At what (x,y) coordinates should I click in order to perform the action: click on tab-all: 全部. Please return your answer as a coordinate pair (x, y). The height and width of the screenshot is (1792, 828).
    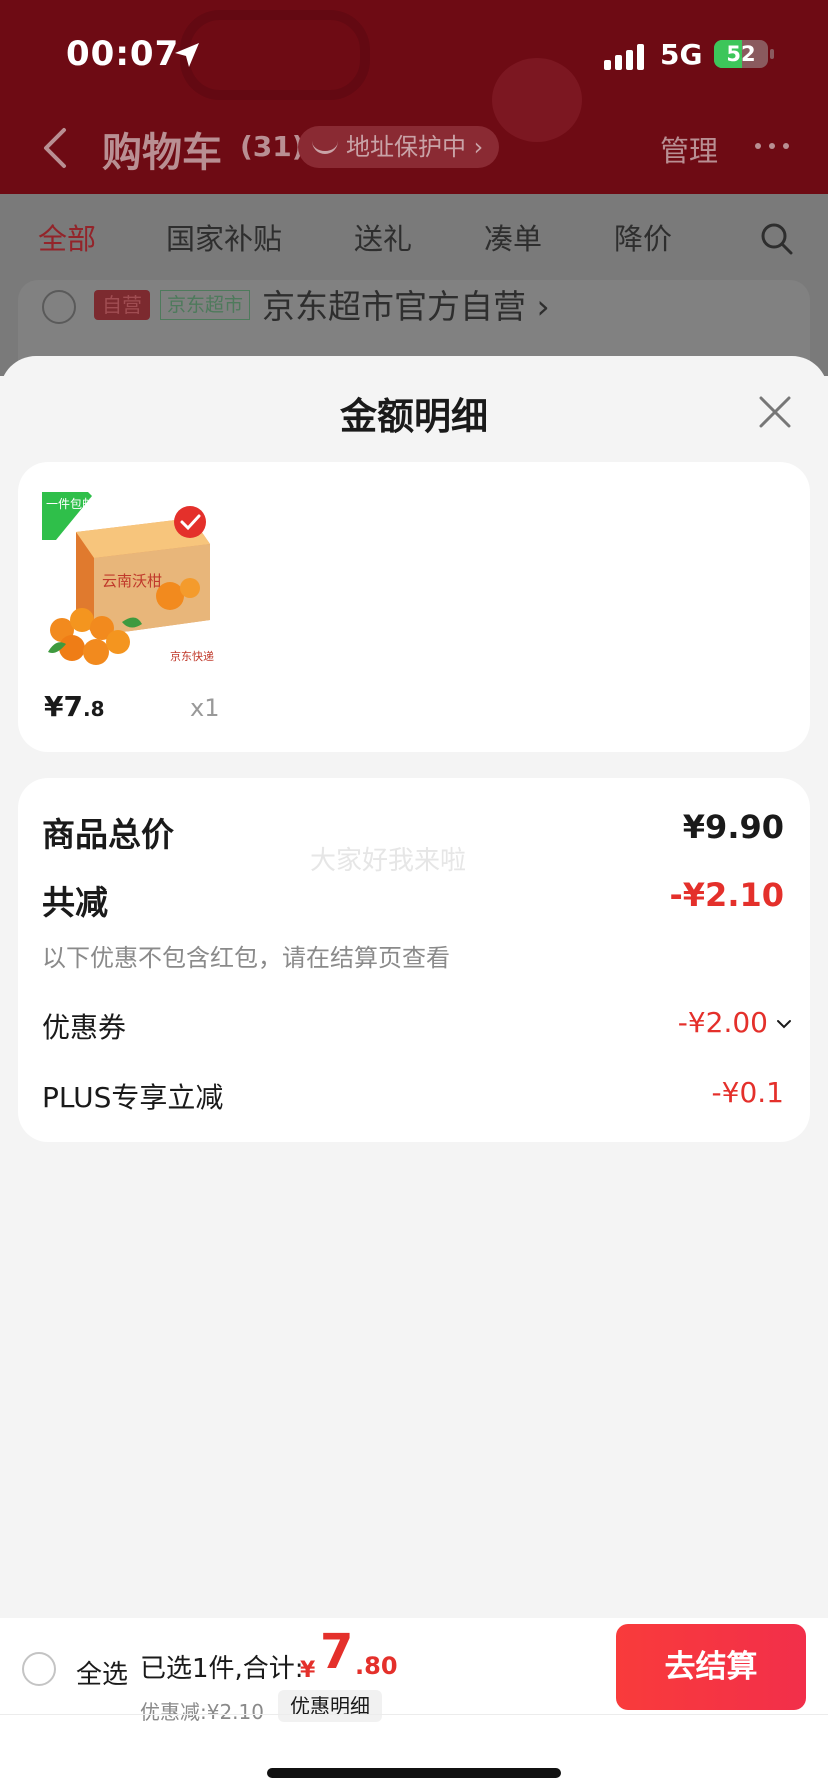
    Looking at the image, I should click on (67, 237).